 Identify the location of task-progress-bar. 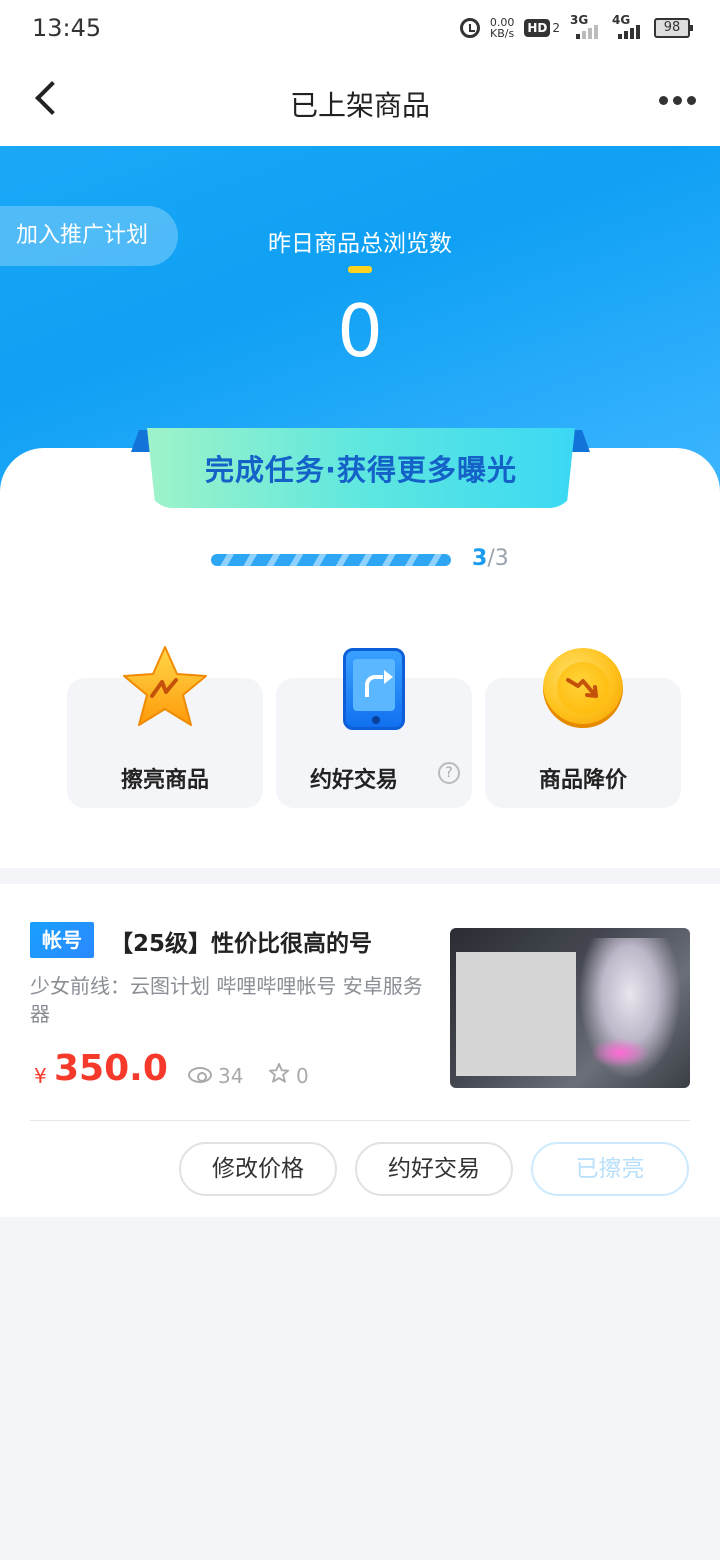
(331, 560).